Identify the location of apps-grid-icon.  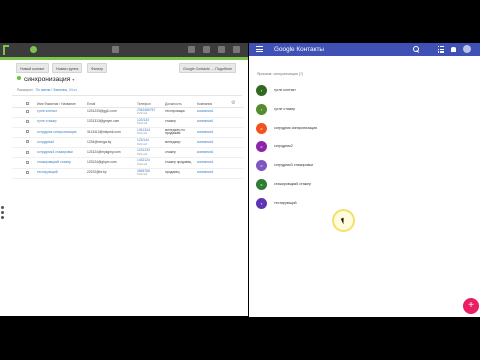
(441, 49).